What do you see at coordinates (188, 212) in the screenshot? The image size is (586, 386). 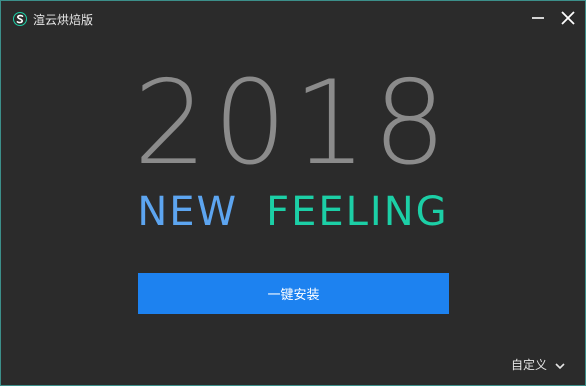 I see `tagline-new: NEW` at bounding box center [188, 212].